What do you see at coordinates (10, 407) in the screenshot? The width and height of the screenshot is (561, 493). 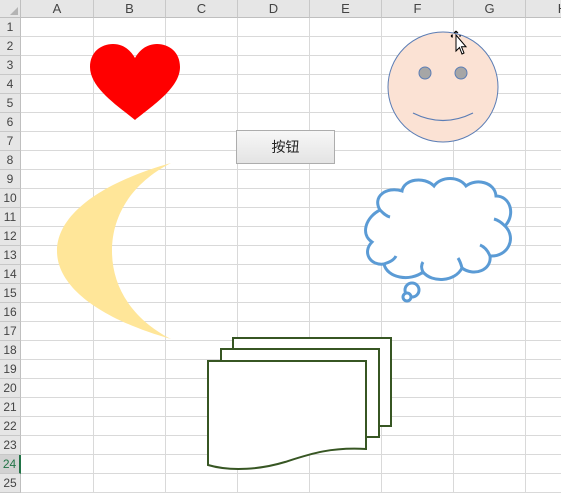 I see `row-header: 21` at bounding box center [10, 407].